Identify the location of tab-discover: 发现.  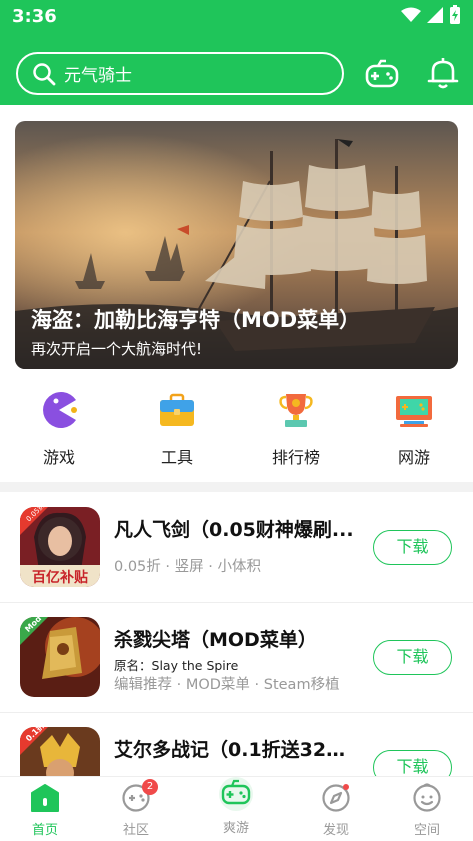
(336, 810).